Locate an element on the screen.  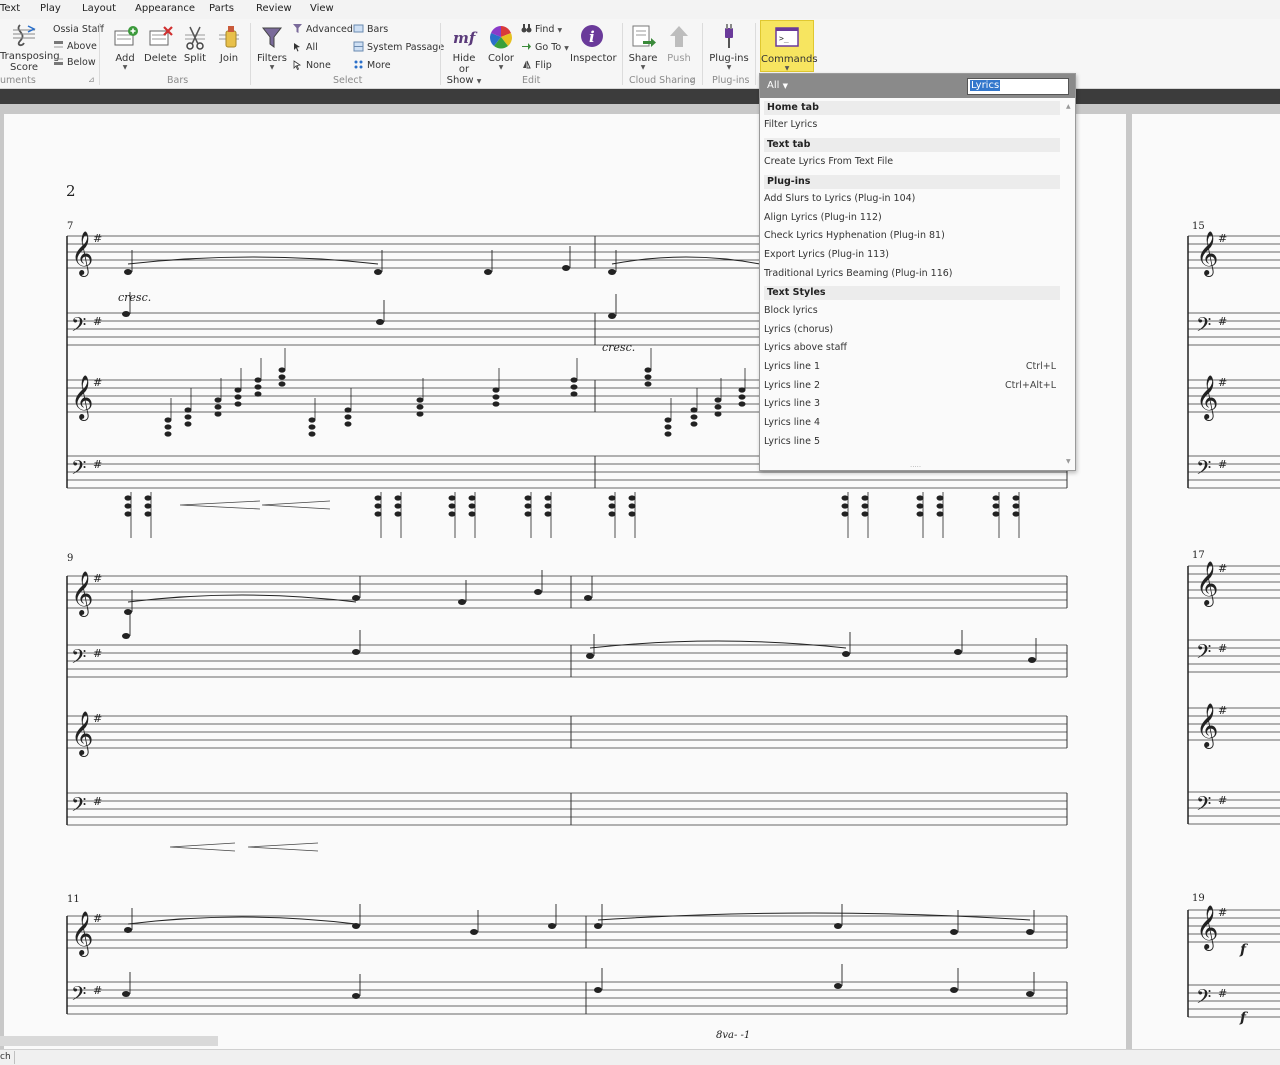
command-label: Create Lyrics From Text File is located at coordinates (829, 161).